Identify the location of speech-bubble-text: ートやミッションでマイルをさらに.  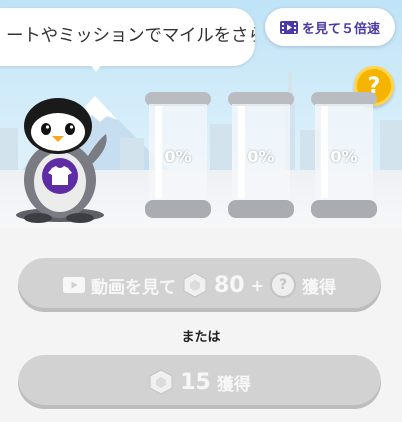
(130, 36).